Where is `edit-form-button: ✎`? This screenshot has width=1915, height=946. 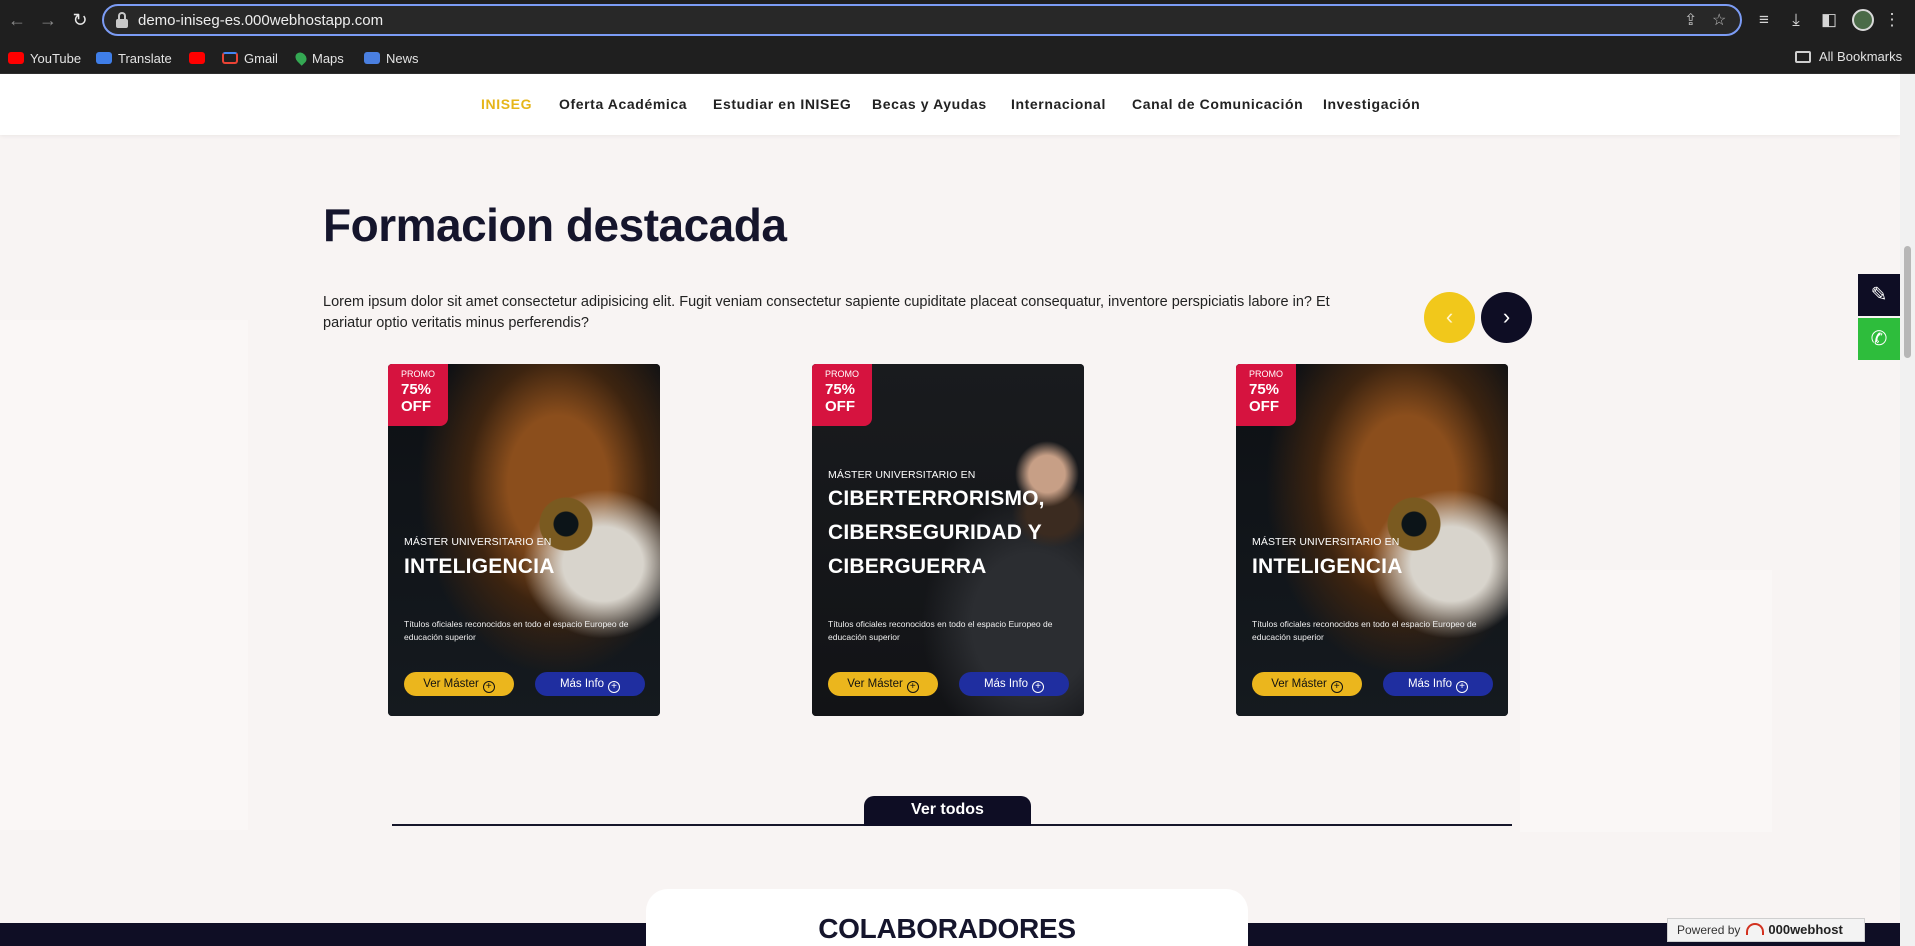
edit-form-button: ✎ is located at coordinates (1879, 295).